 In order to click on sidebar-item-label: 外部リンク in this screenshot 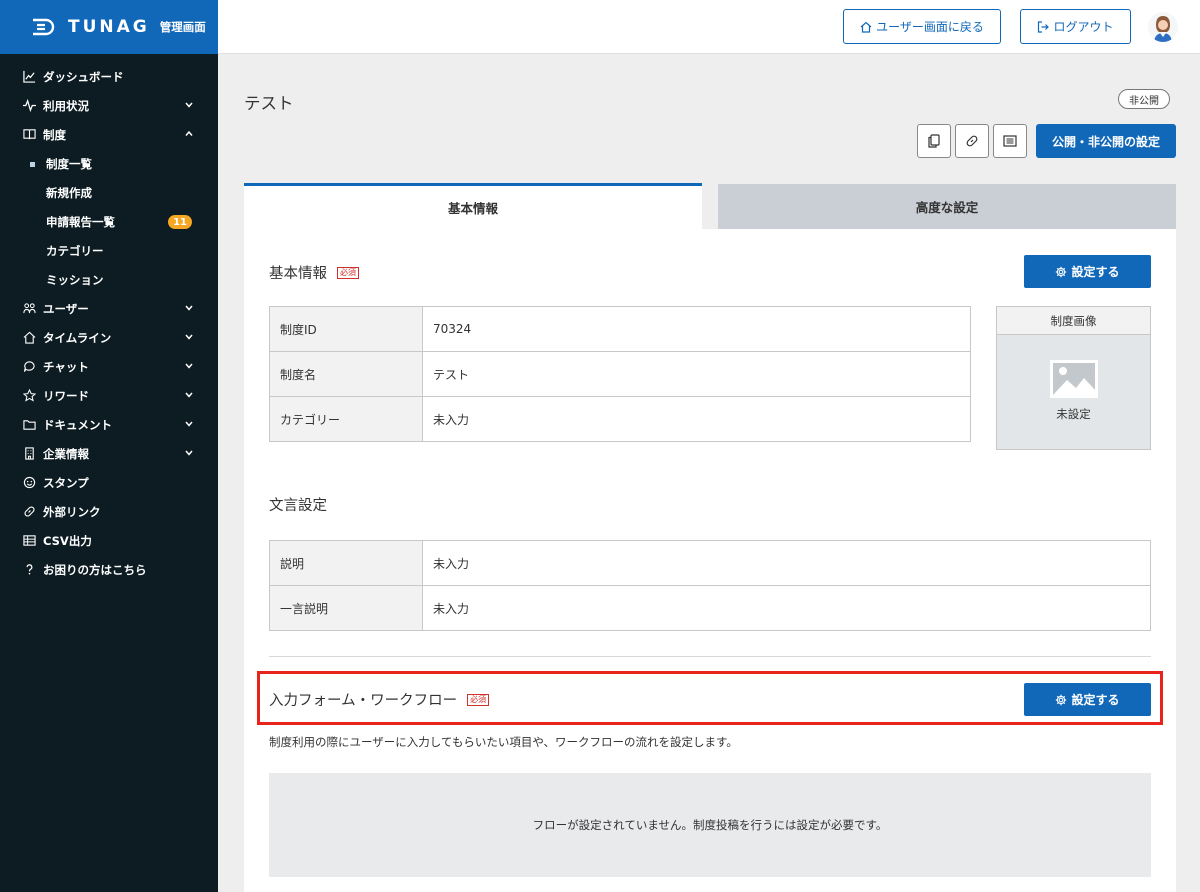, I will do `click(72, 511)`.